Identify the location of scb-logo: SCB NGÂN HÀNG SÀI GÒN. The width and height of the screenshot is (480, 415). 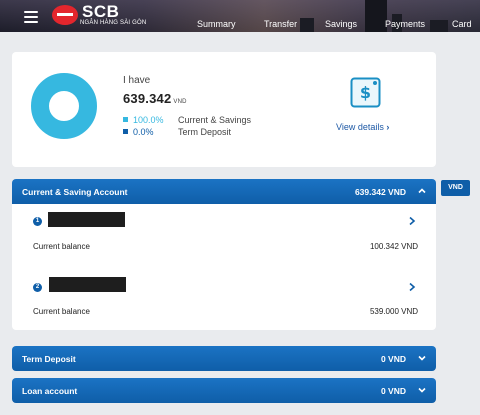
(99, 15).